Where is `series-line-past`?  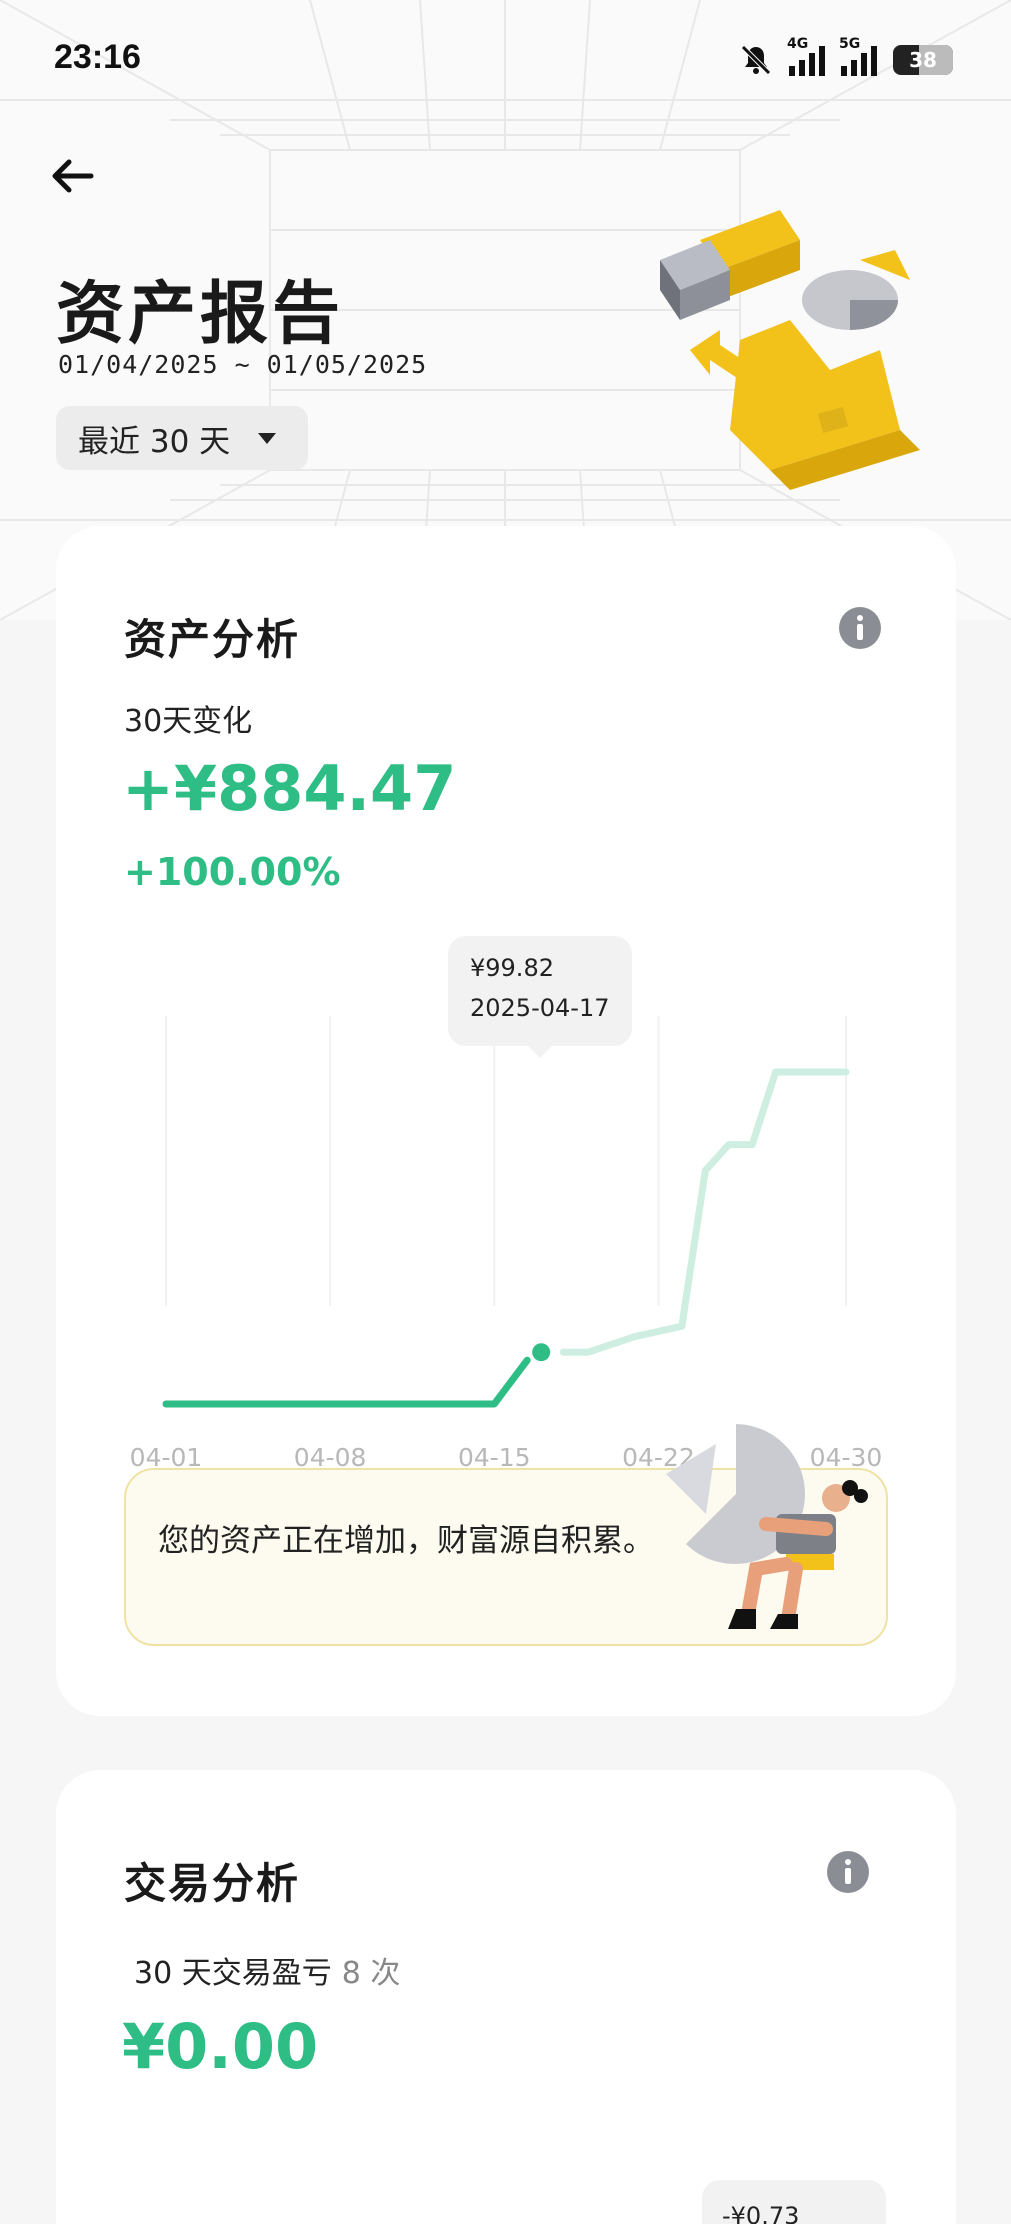 series-line-past is located at coordinates (346, 1382).